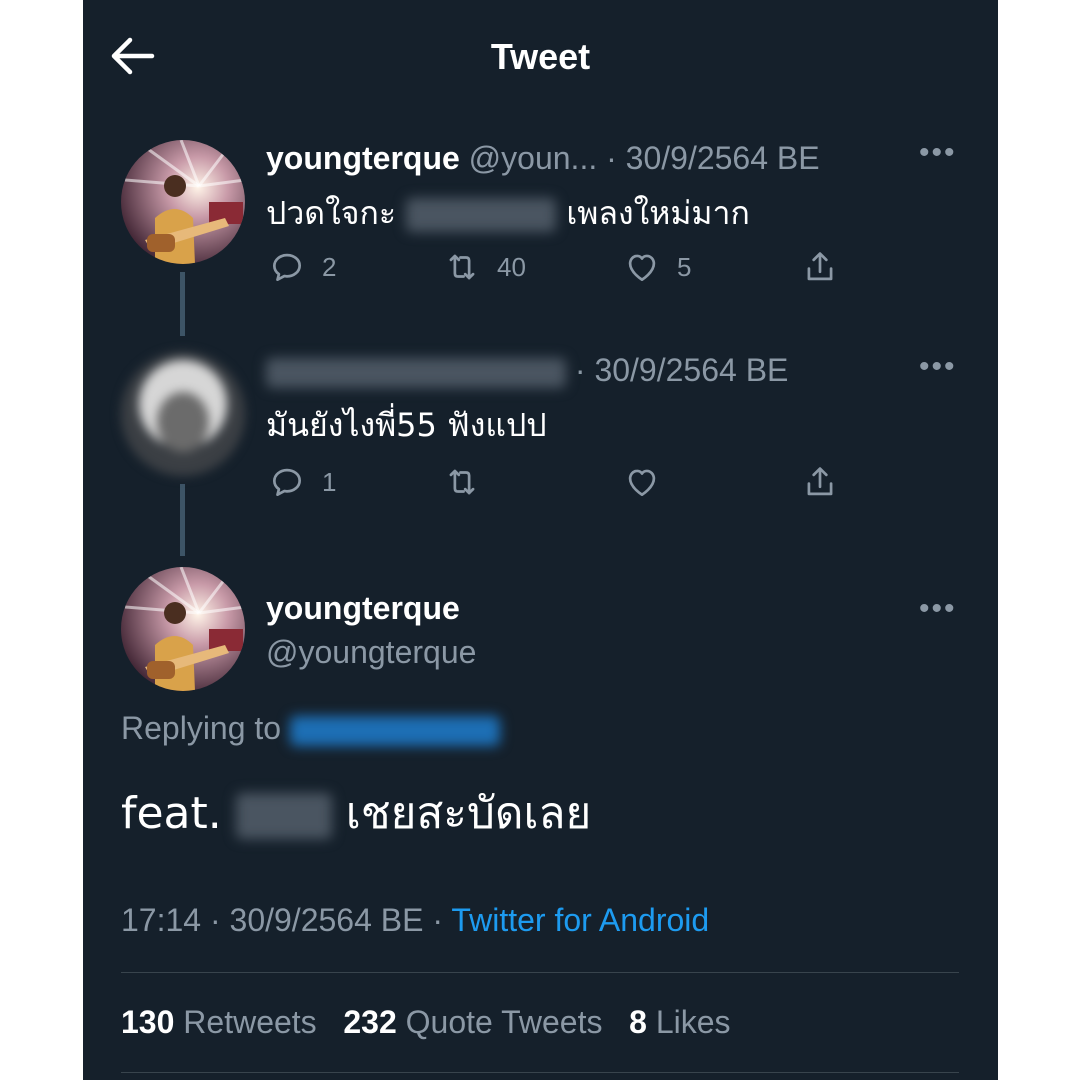 The height and width of the screenshot is (1080, 1080). I want to click on replying-to: Replying to, so click(310, 728).